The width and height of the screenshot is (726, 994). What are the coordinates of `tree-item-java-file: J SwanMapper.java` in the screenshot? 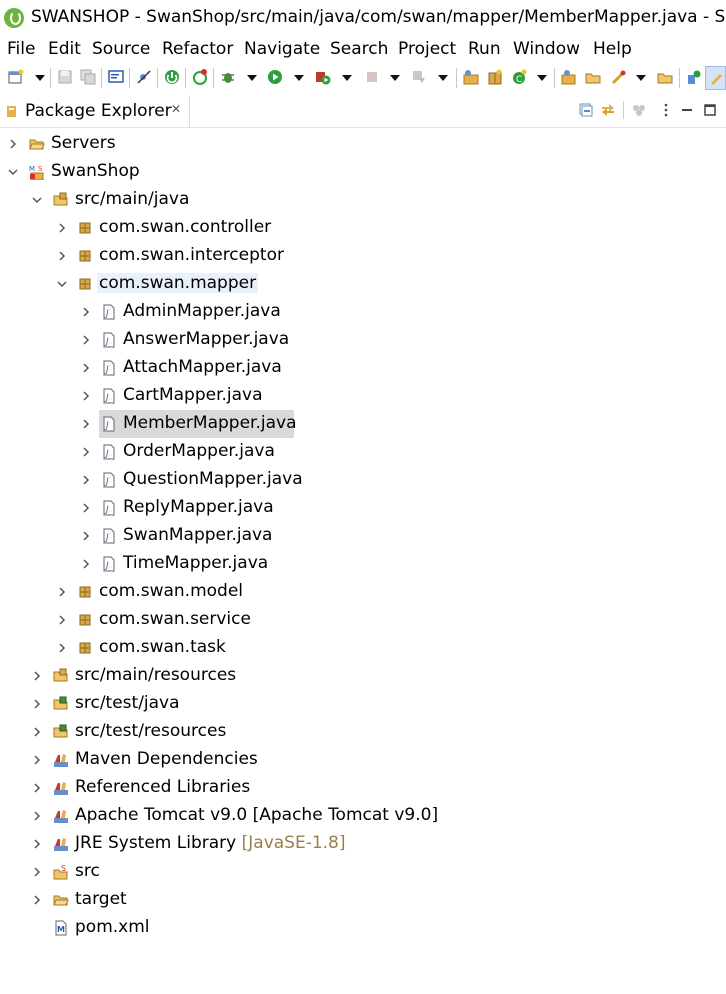 It's located at (363, 536).